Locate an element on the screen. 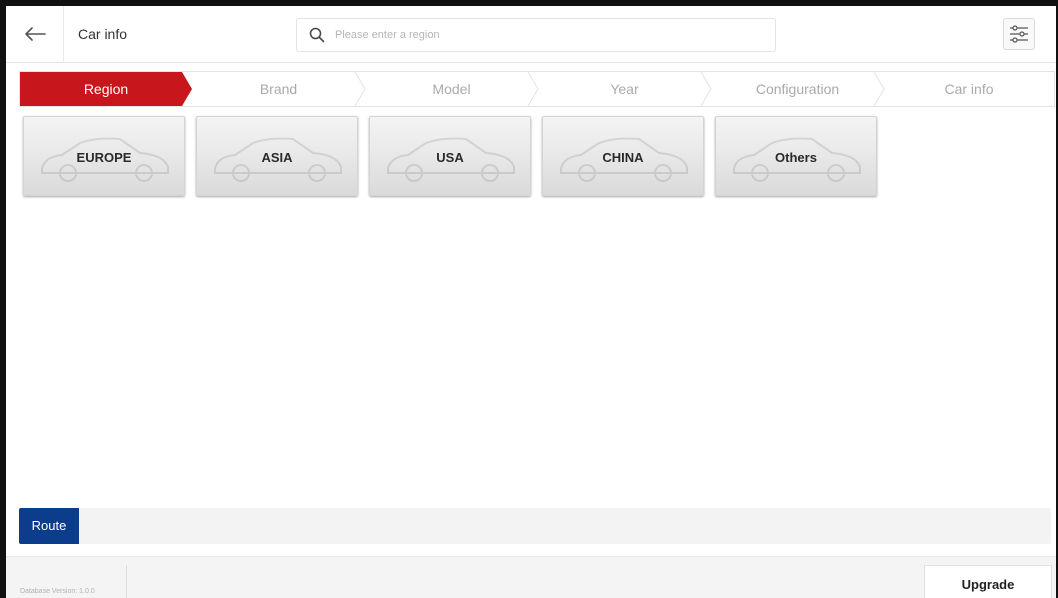 This screenshot has height=598, width=1058. filter-button is located at coordinates (1019, 34).